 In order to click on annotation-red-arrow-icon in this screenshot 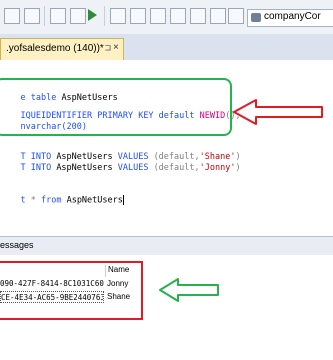, I will do `click(278, 112)`.